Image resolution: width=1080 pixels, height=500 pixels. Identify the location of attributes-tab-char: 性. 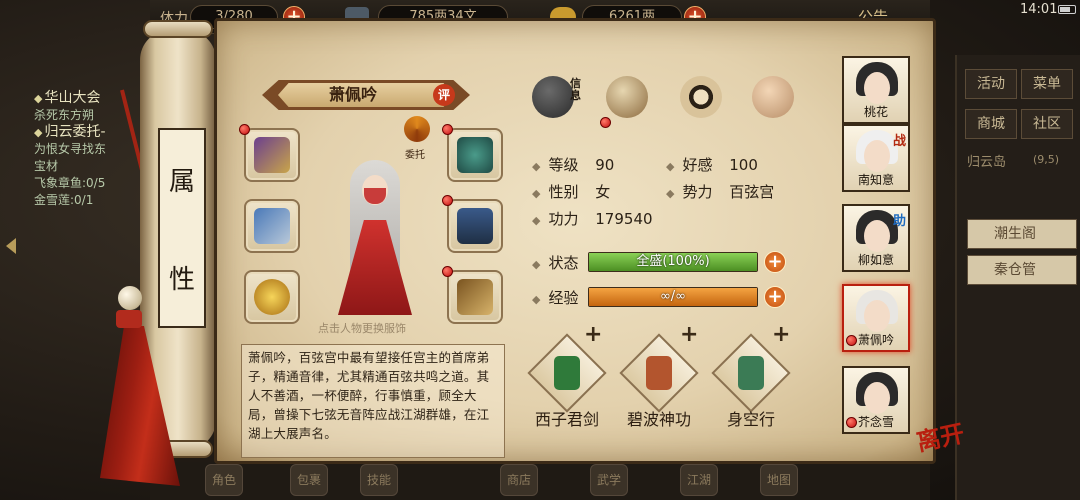
(181, 279).